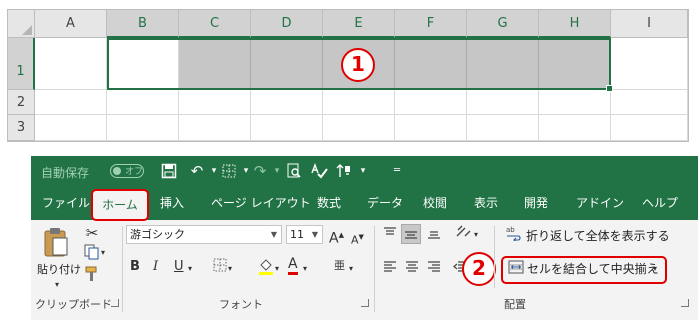  I want to click on align-center-icon, so click(412, 270).